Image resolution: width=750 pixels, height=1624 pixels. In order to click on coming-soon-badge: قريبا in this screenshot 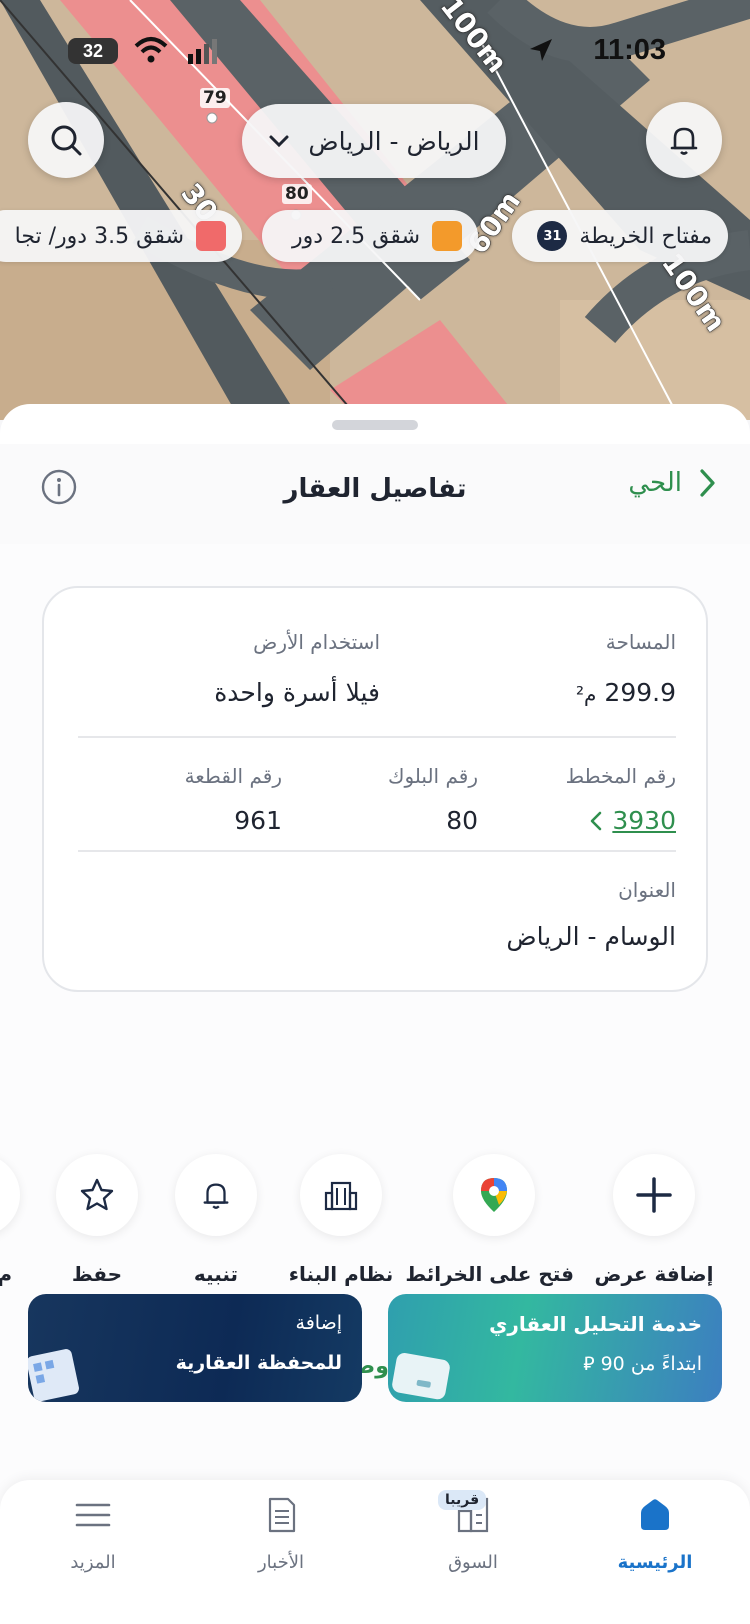, I will do `click(462, 1500)`.